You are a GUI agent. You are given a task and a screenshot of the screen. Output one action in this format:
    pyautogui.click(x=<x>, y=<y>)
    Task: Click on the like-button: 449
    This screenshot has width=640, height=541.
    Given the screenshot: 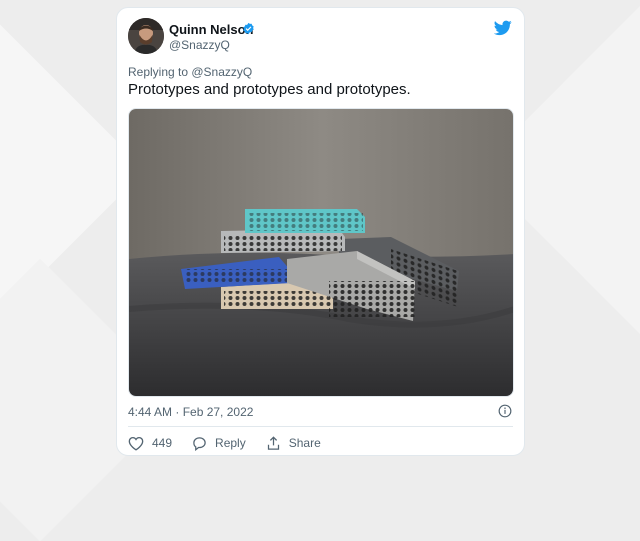 What is the action you would take?
    pyautogui.click(x=150, y=443)
    